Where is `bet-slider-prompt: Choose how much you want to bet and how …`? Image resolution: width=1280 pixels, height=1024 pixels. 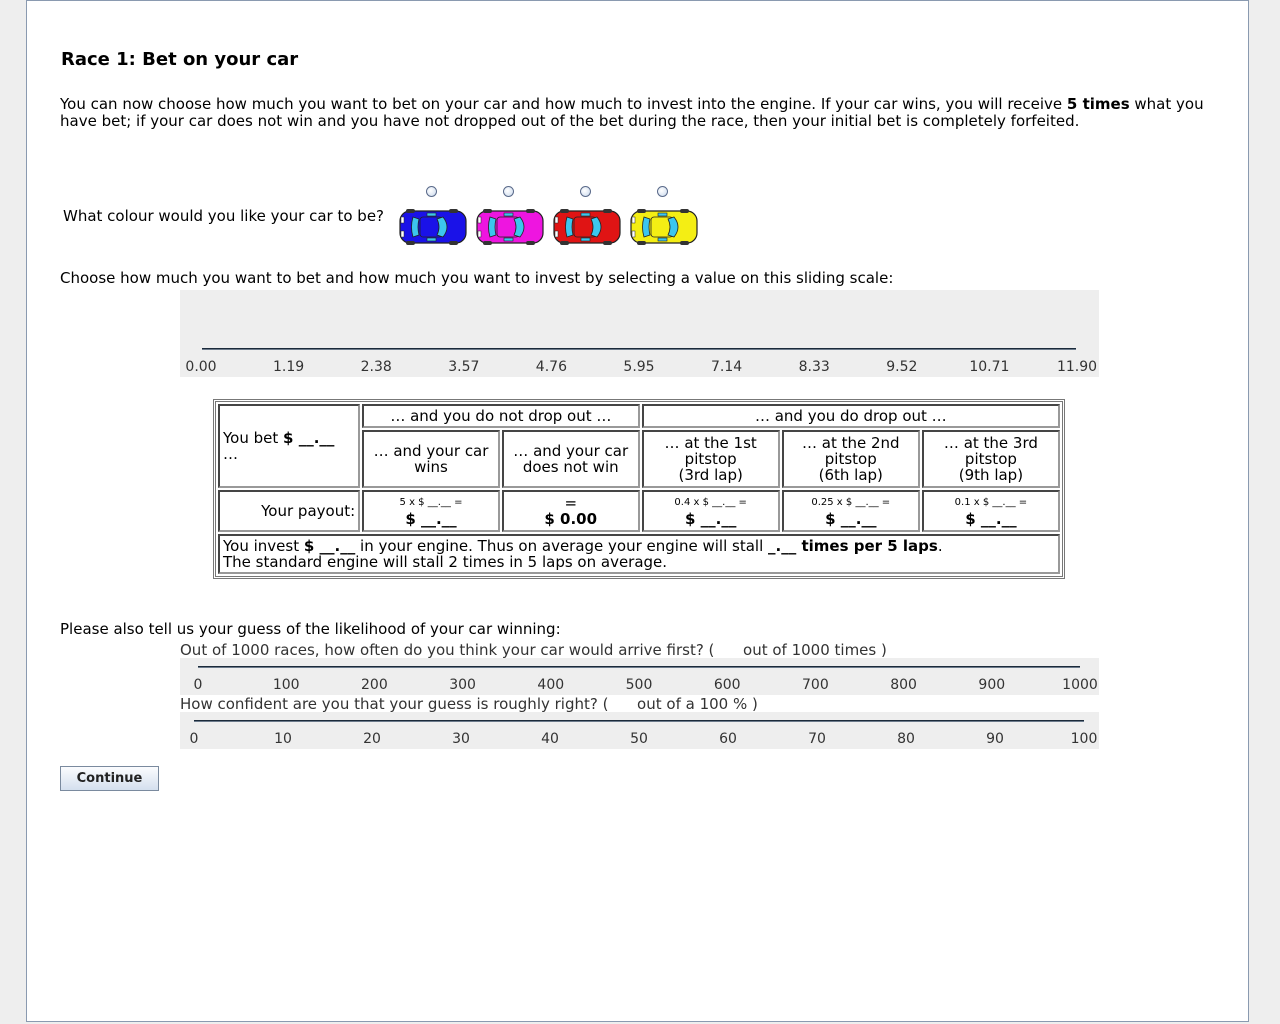 bet-slider-prompt: Choose how much you want to bet and how … is located at coordinates (477, 278).